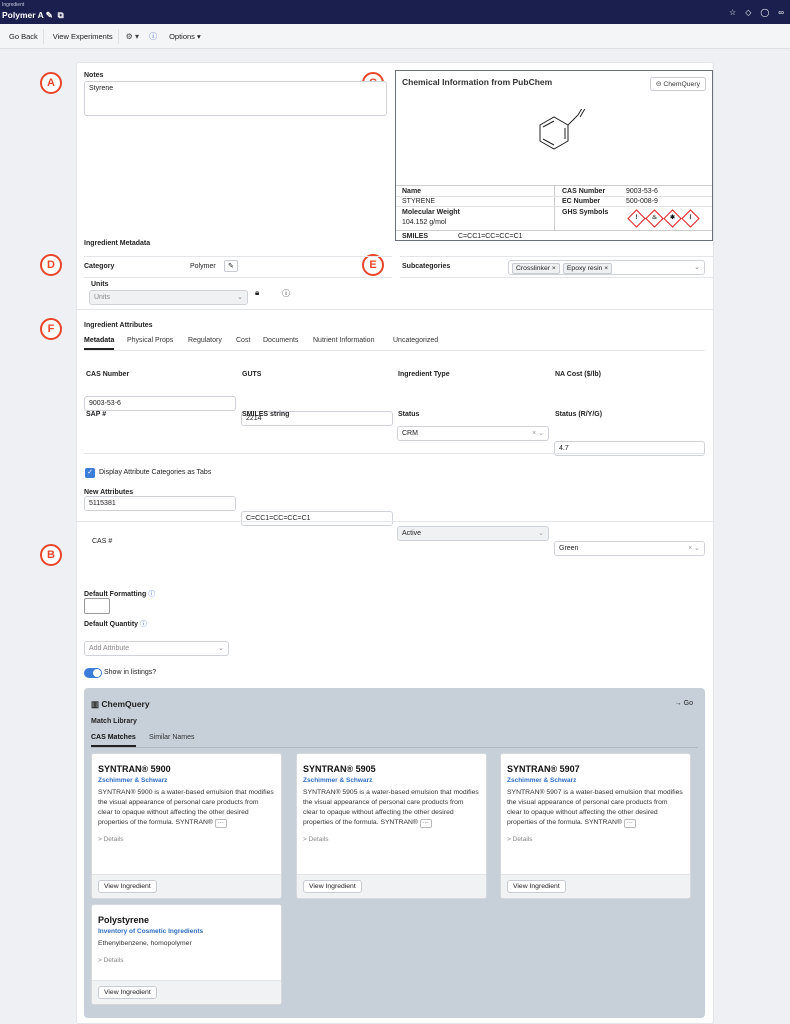 This screenshot has height=1024, width=790. Describe the element at coordinates (536, 268) in the screenshot. I see `subcategory-chip: Crosslinker ×` at that location.